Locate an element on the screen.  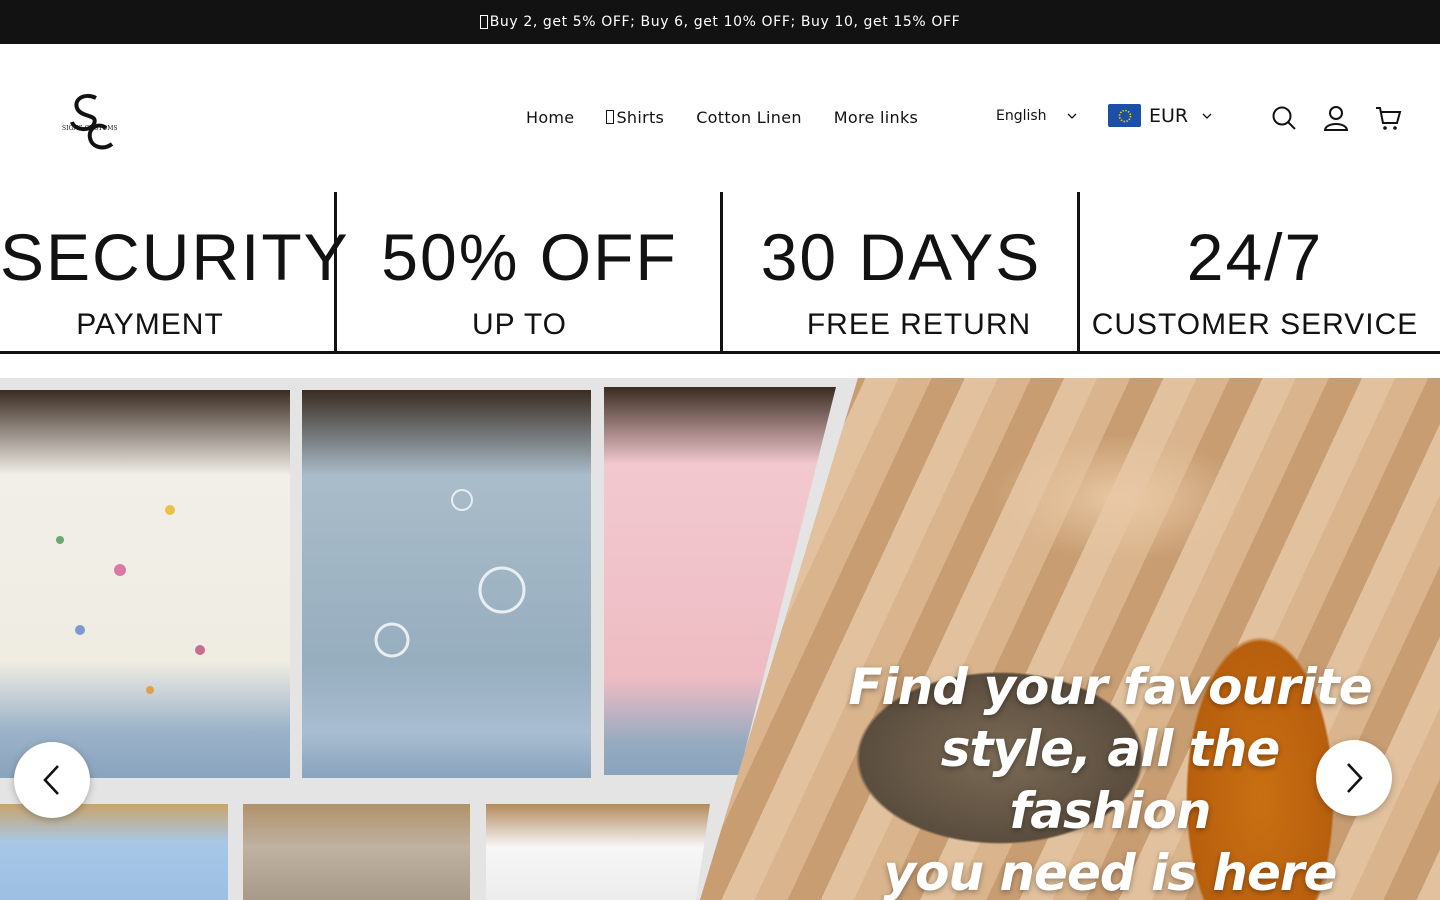
account-icon is located at coordinates (1336, 118).